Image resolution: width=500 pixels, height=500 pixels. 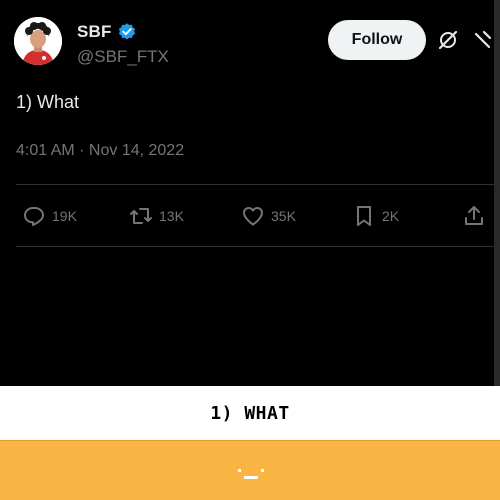 What do you see at coordinates (48, 102) in the screenshot?
I see `tweet-text: 1) What` at bounding box center [48, 102].